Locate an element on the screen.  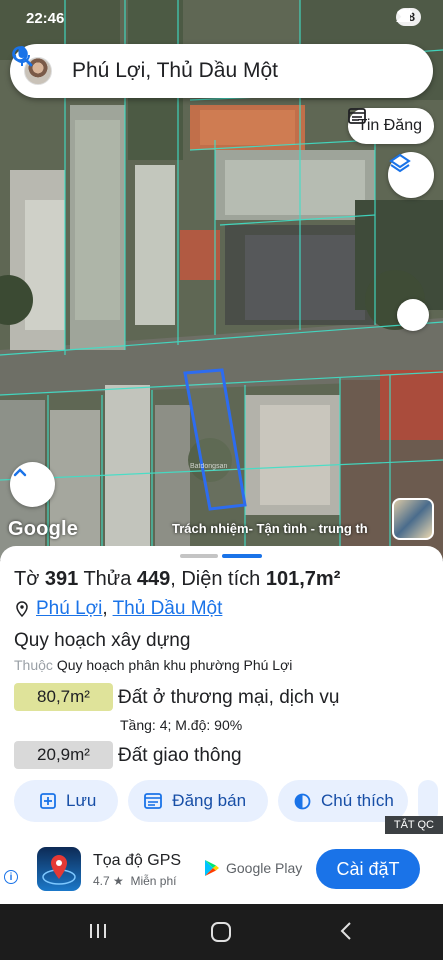
map-scroll-handle is located at coordinates (413, 315).